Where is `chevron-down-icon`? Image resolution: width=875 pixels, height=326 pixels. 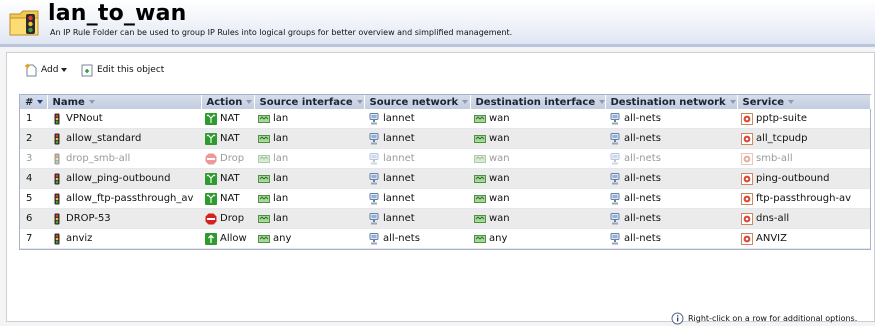 chevron-down-icon is located at coordinates (64, 70).